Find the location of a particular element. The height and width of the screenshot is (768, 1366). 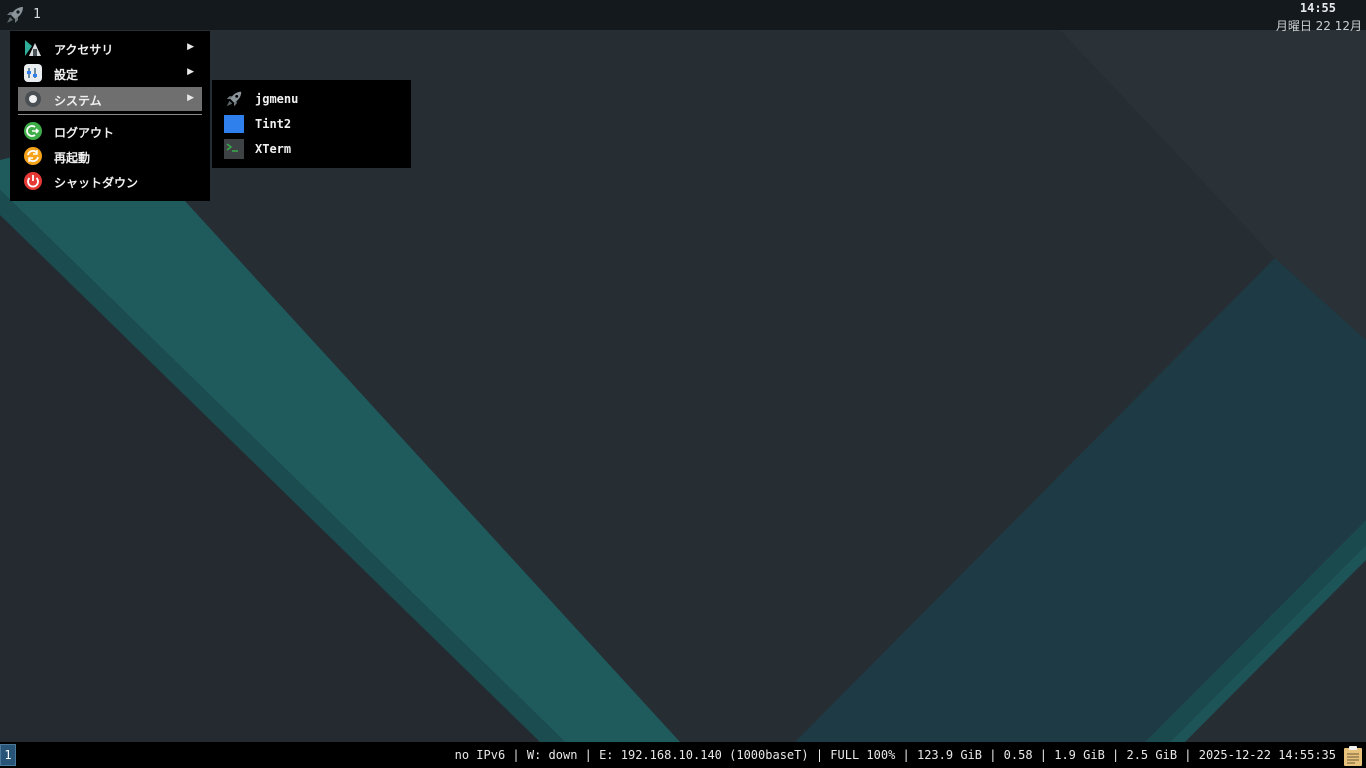

menu-item-system: システム ▶ is located at coordinates (110, 99).